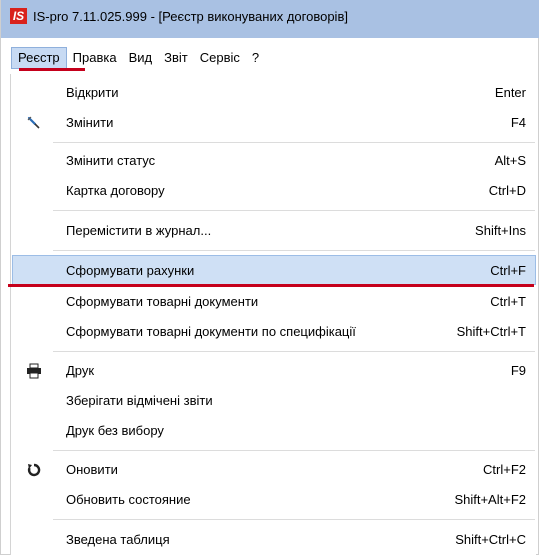 This screenshot has width=539, height=555. Describe the element at coordinates (274, 191) in the screenshot. I see `menu-item-contract-card: Картка договору Ctrl+D` at that location.